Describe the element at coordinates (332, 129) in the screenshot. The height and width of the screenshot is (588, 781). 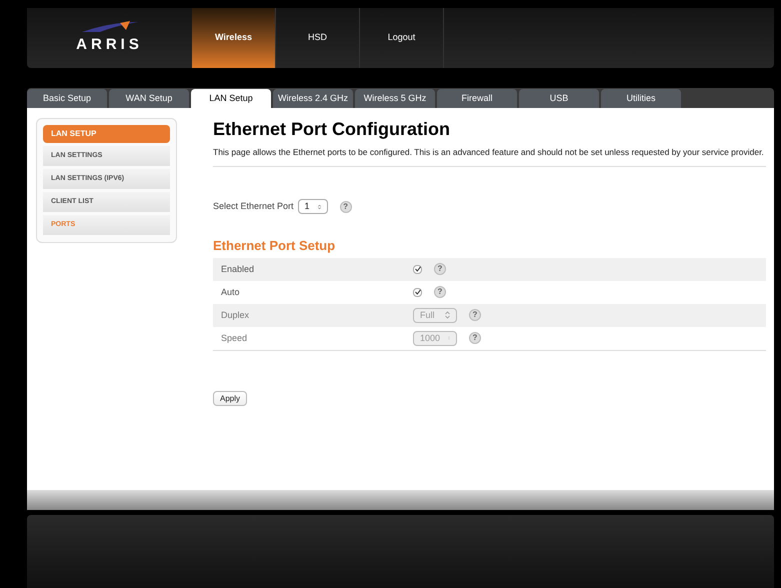
I see `page-title: Ethernet Port Configuration` at that location.